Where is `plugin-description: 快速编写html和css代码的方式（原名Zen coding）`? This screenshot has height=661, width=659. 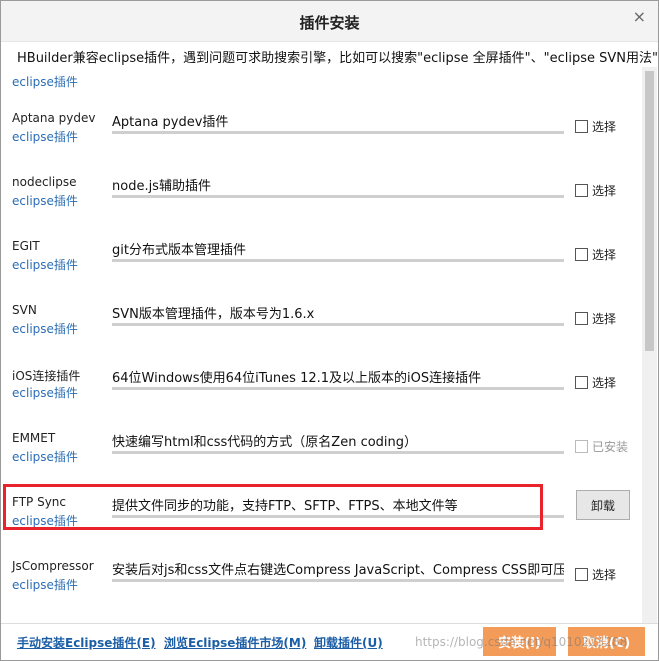
plugin-description: 快速编写html和css代码的方式（原名Zen coding） is located at coordinates (265, 442).